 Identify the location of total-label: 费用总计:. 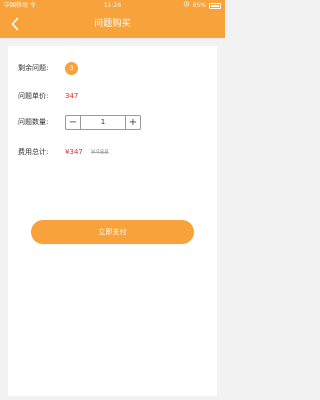
(33, 152).